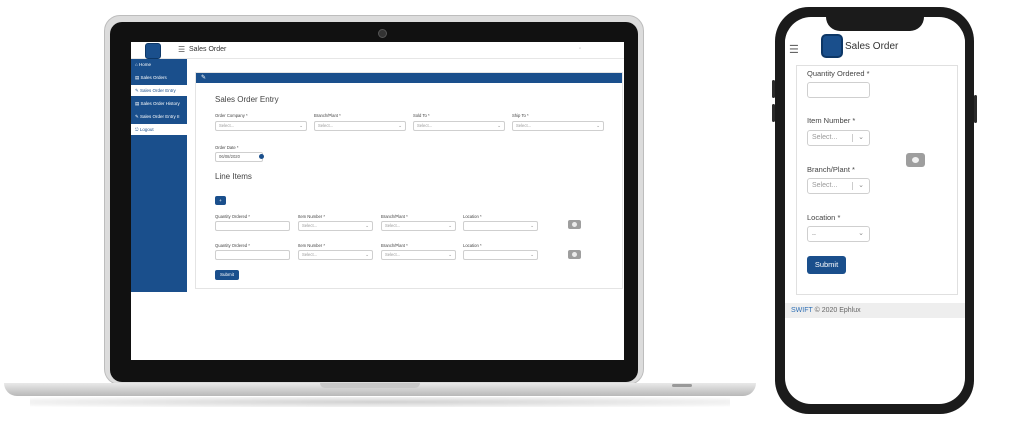 The image size is (1024, 426). I want to click on sidebar-item-label: Sales Orders, so click(153, 77).